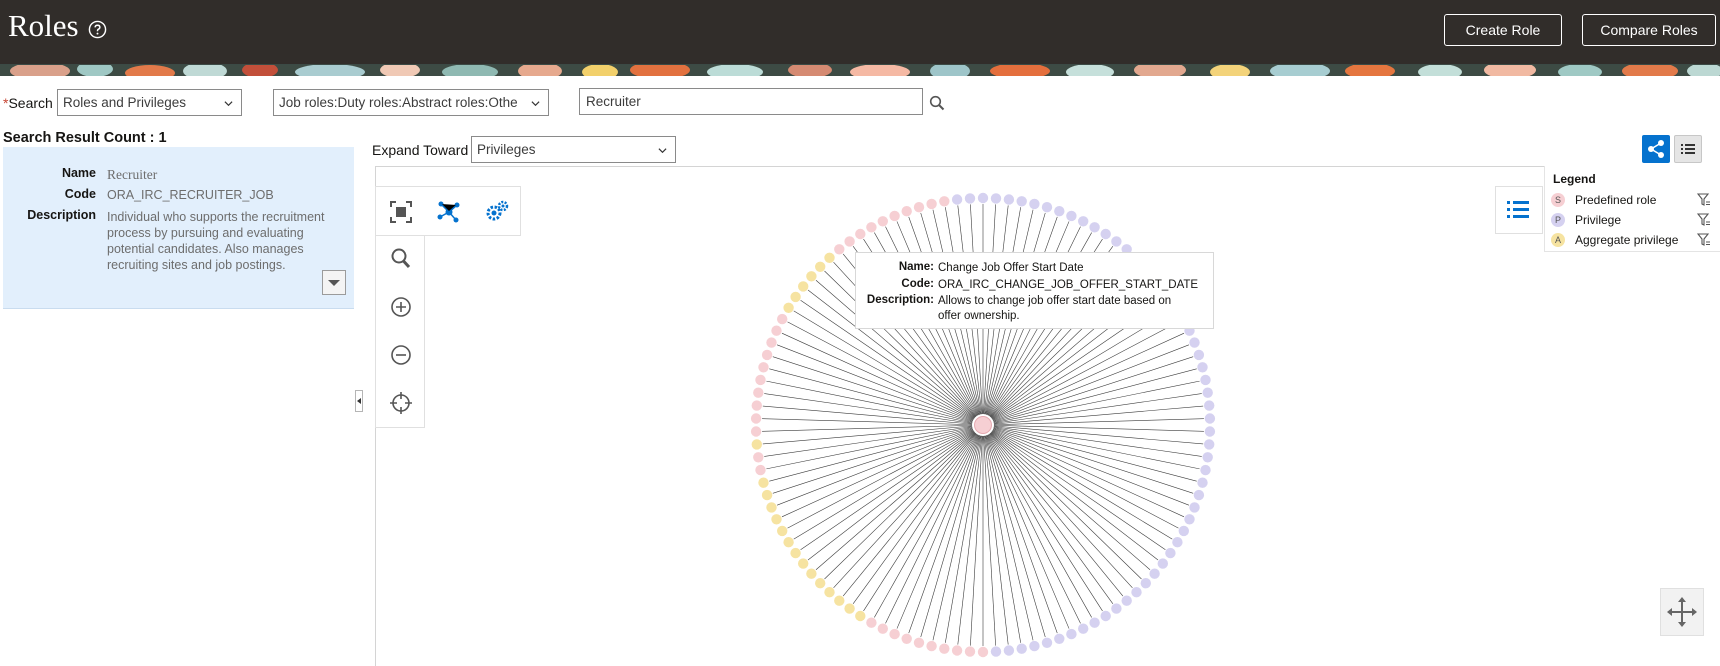 The width and height of the screenshot is (1720, 666). I want to click on network-layout-icon, so click(449, 212).